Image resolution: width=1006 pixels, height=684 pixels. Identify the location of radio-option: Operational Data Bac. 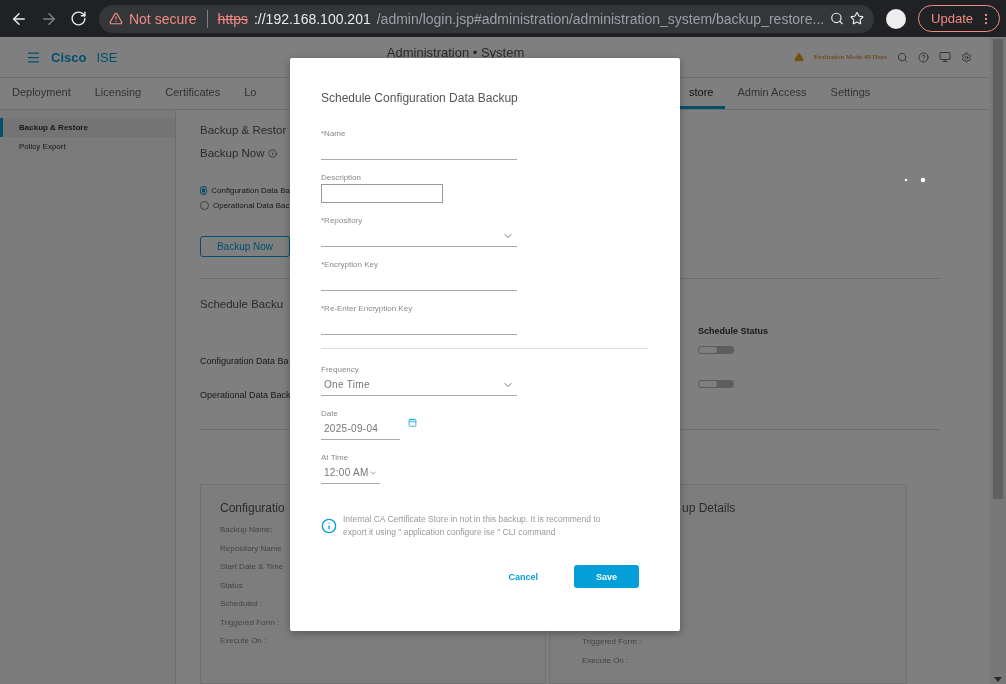
(245, 206).